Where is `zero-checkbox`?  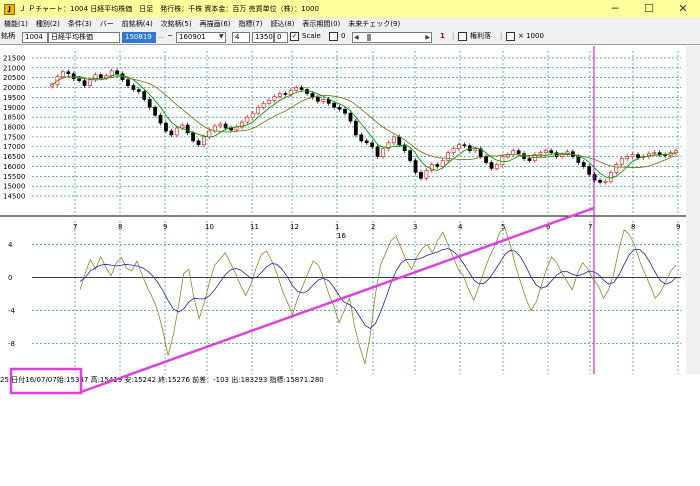 zero-checkbox is located at coordinates (333, 37).